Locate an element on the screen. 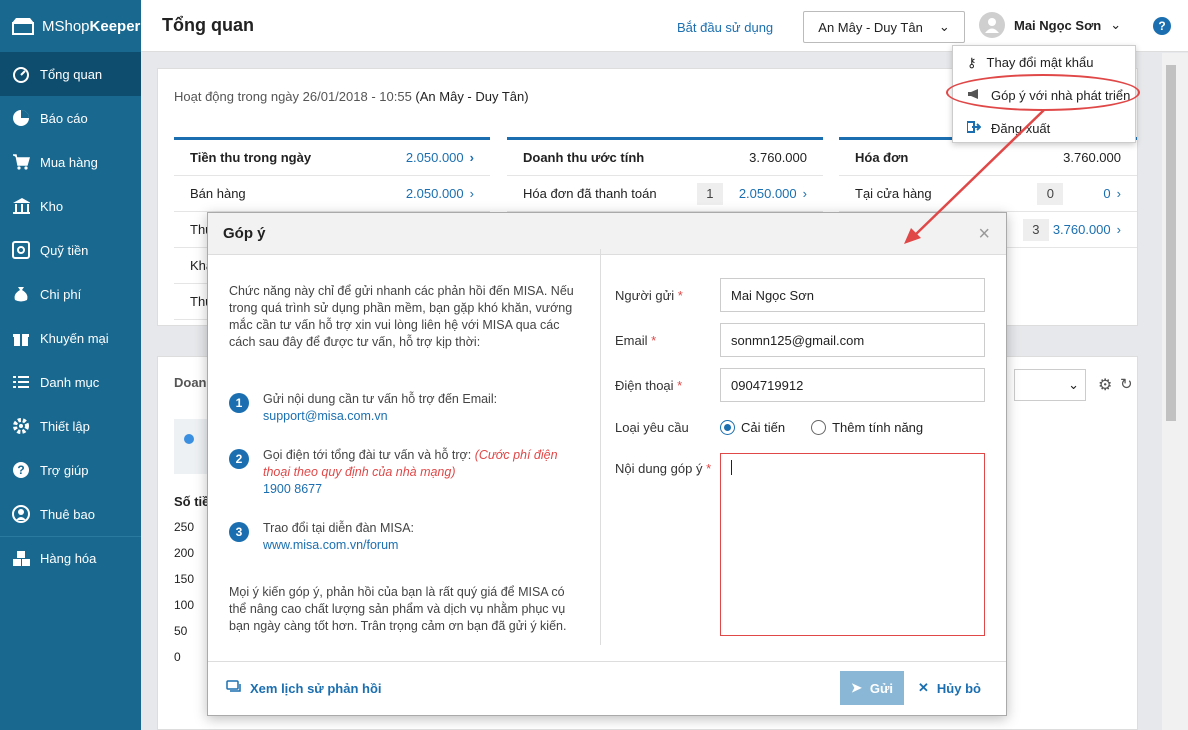 Image resolution: width=1188 pixels, height=730 pixels. boxes-icon is located at coordinates (21, 559).